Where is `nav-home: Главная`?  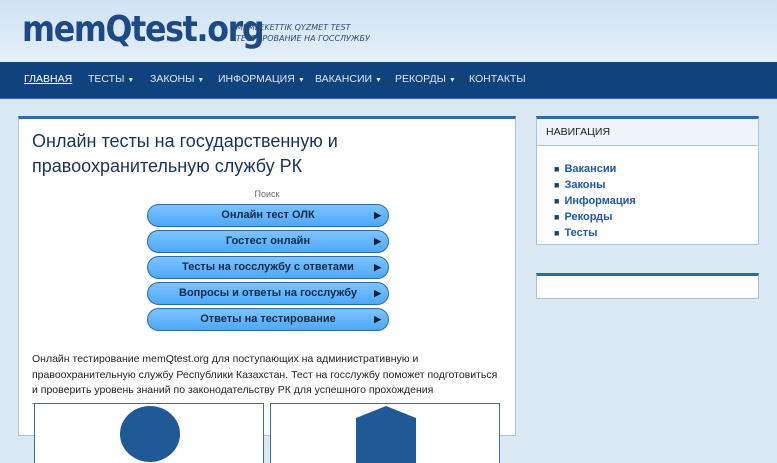
nav-home: Главная is located at coordinates (48, 79).